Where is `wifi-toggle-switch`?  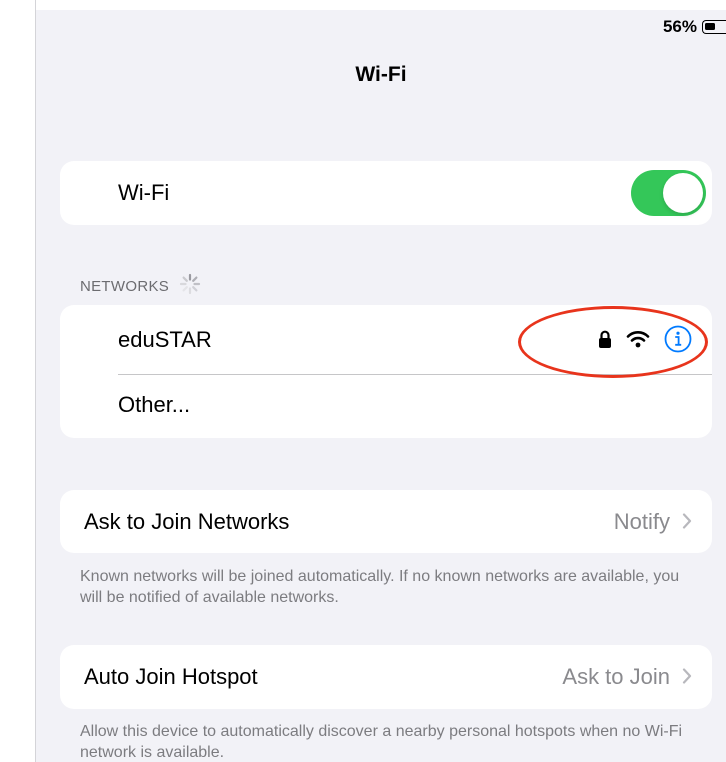
wifi-toggle-switch is located at coordinates (668, 193).